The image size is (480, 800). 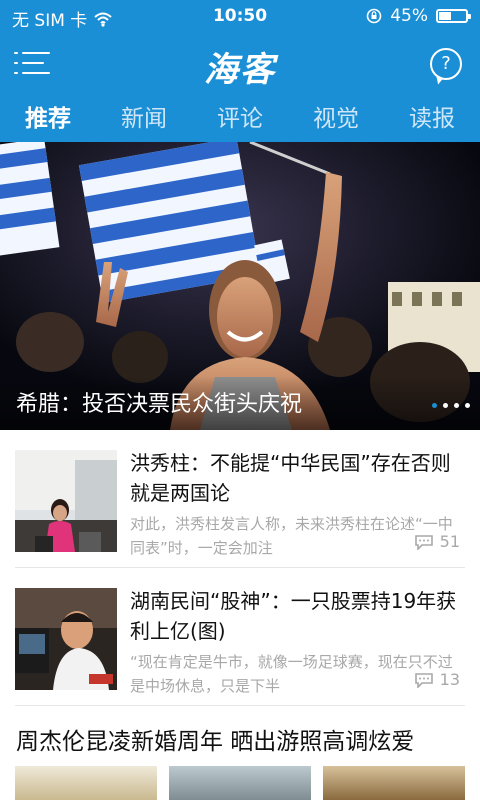 What do you see at coordinates (449, 541) in the screenshot?
I see `comment-count-value: 51` at bounding box center [449, 541].